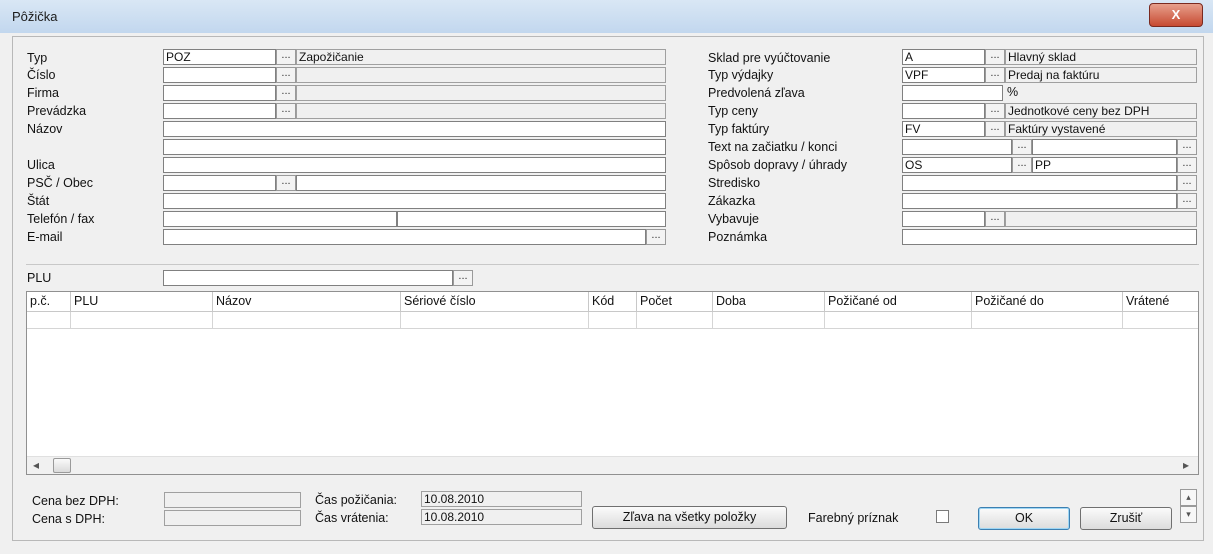 This screenshot has width=1213, height=554. I want to click on cena-s-dph-label: Cena s DPH:, so click(68, 519).